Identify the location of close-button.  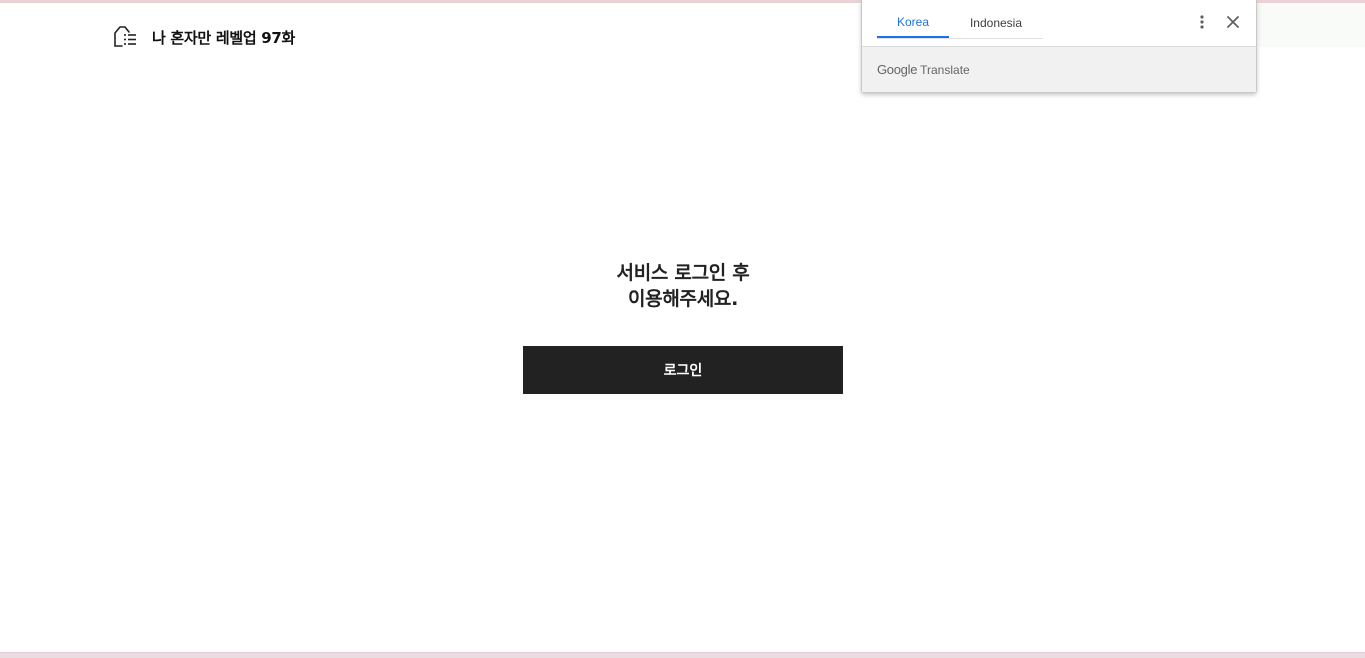
(1233, 22).